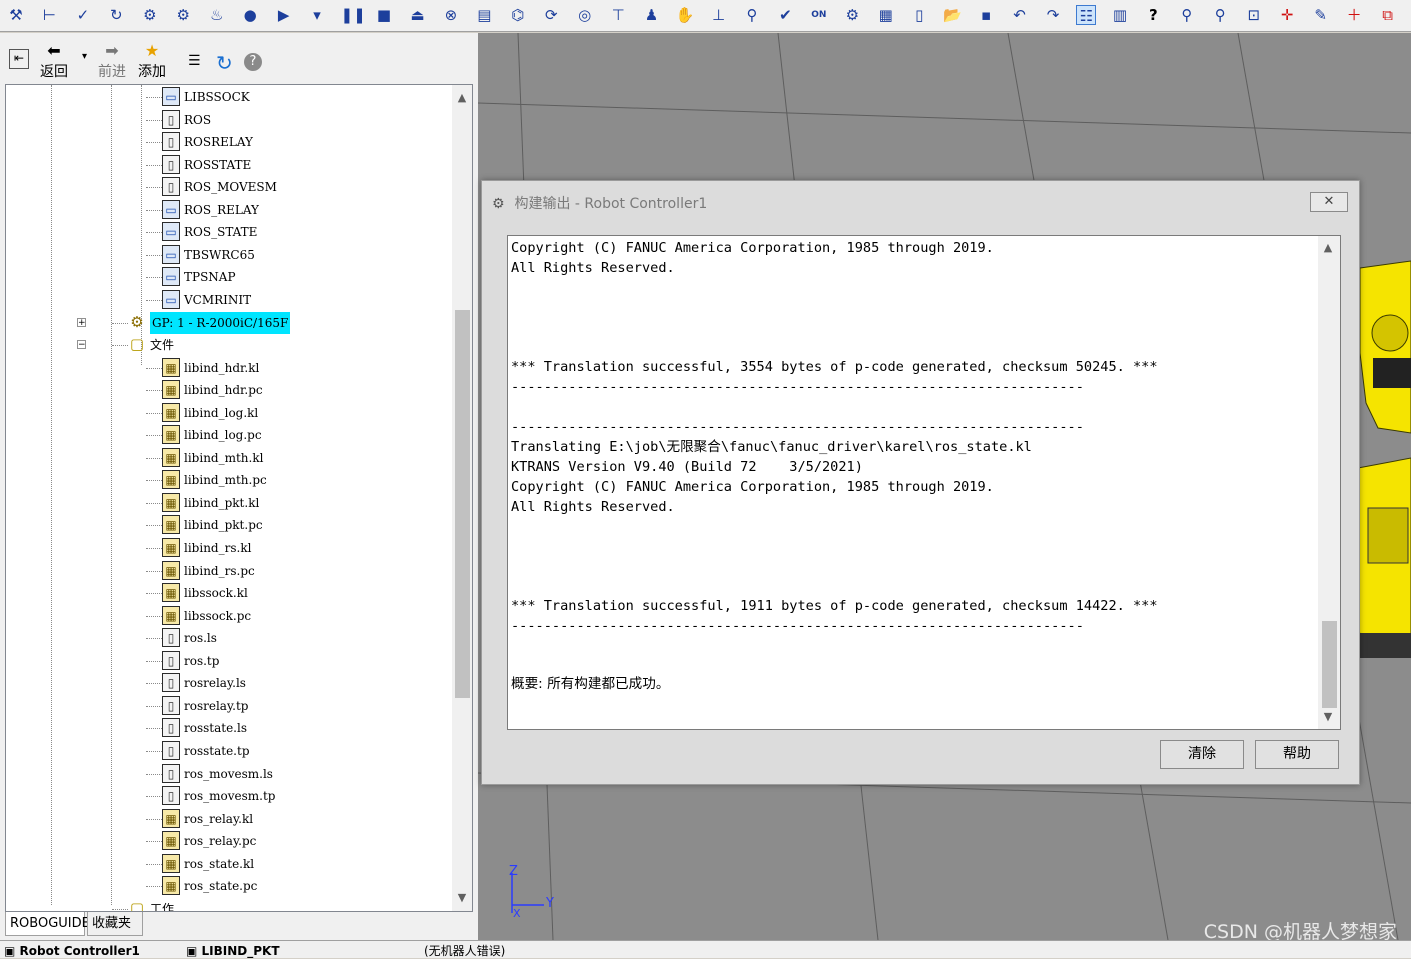  What do you see at coordinates (228, 886) in the screenshot?
I see `tree-item: ▦ ros_state.pc` at bounding box center [228, 886].